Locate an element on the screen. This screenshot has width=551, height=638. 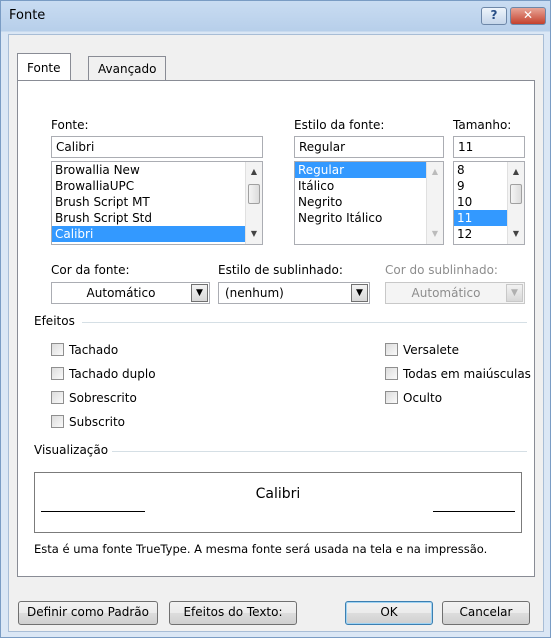
style-input: Regular is located at coordinates (369, 147).